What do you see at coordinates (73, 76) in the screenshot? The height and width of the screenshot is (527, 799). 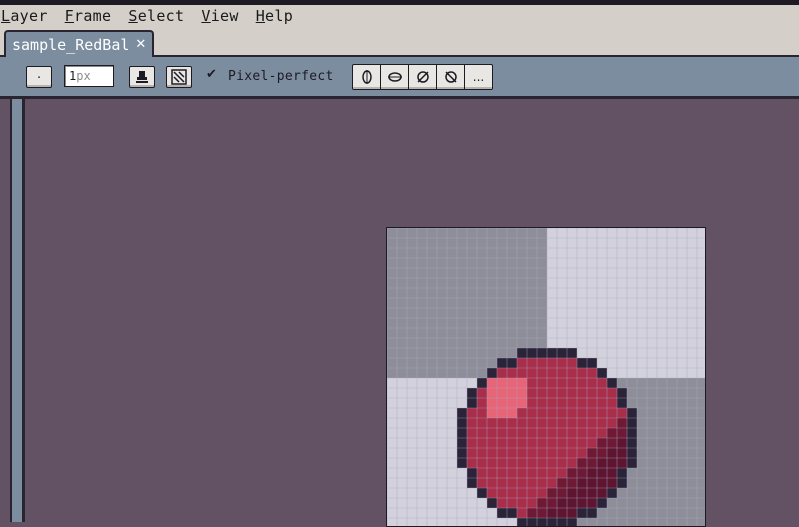 I see `brush-size-value: 1` at bounding box center [73, 76].